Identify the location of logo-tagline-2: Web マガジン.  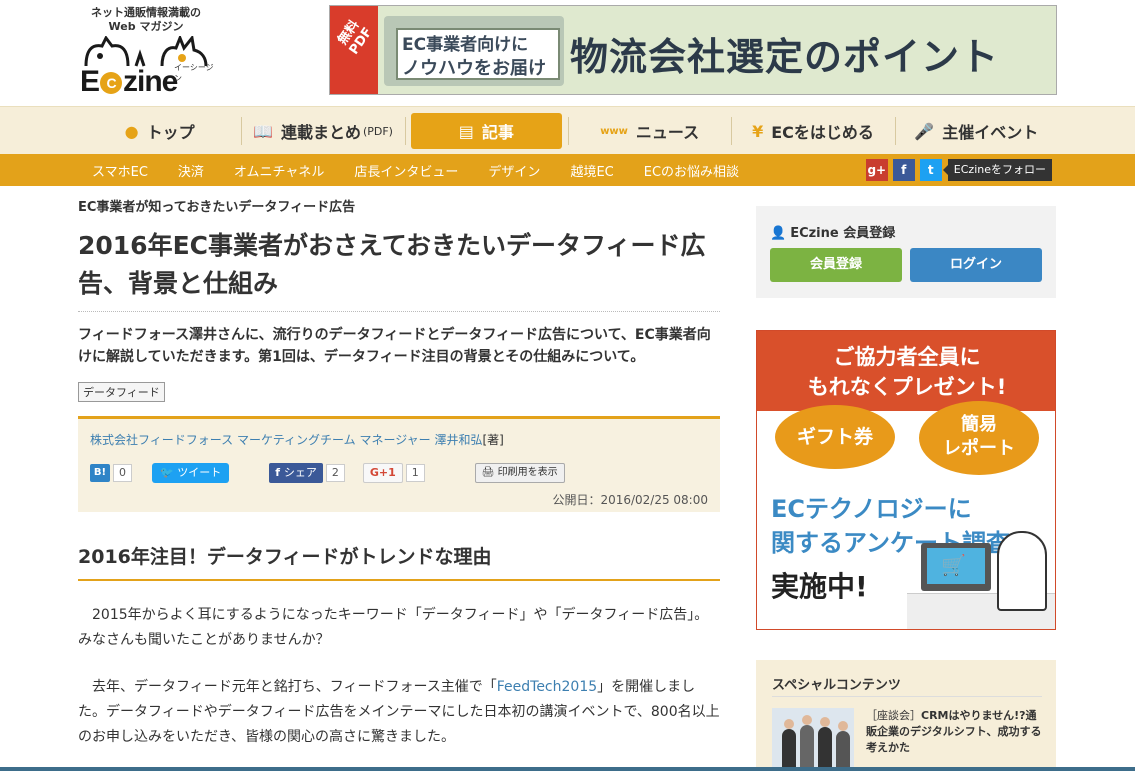
(146, 26).